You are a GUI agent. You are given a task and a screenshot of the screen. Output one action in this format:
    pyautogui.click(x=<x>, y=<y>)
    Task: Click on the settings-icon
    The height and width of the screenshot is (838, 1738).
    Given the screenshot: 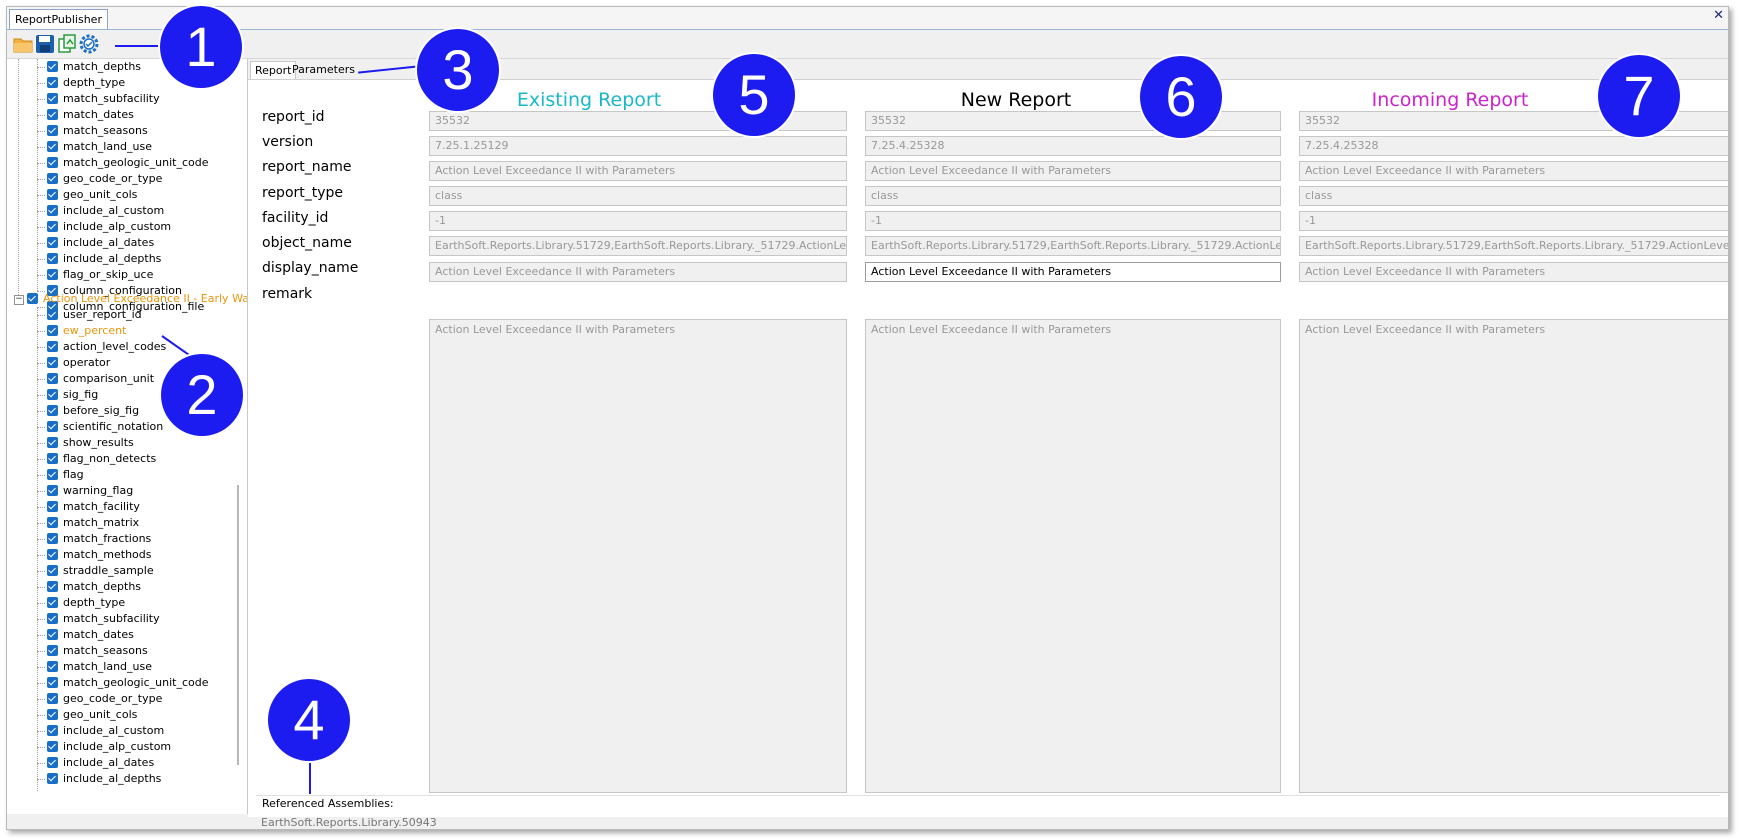 What is the action you would take?
    pyautogui.click(x=89, y=44)
    